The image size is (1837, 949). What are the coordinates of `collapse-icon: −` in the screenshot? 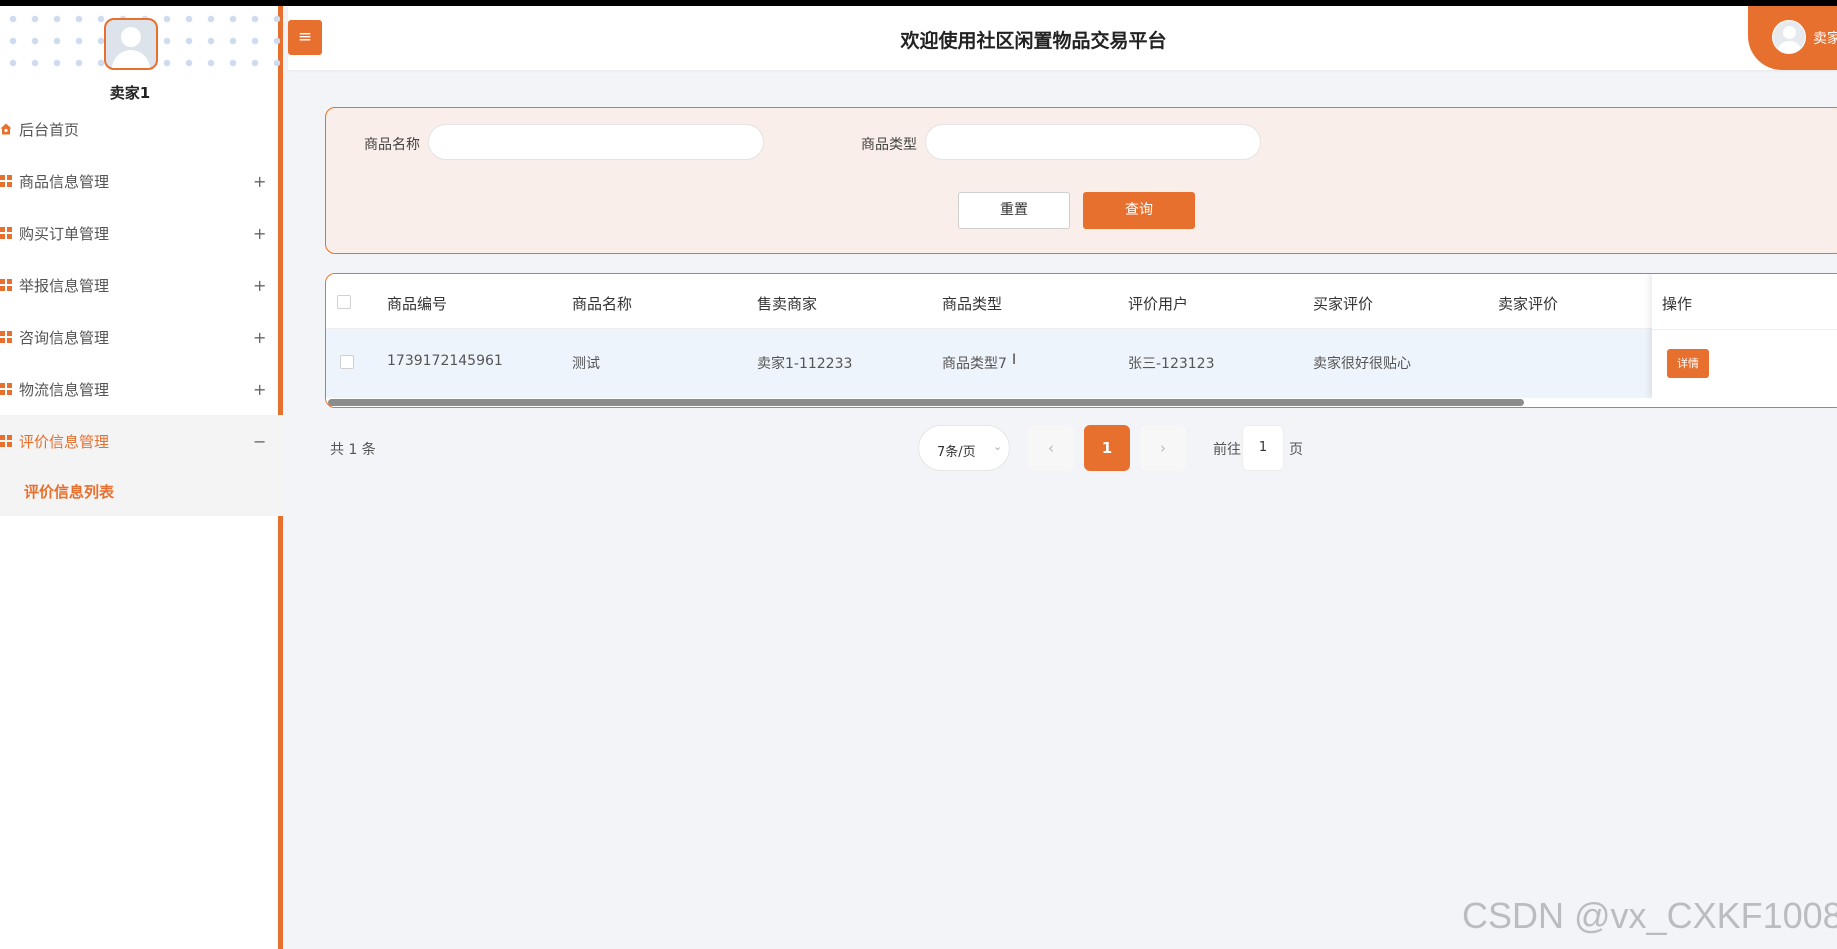 It's located at (259, 441).